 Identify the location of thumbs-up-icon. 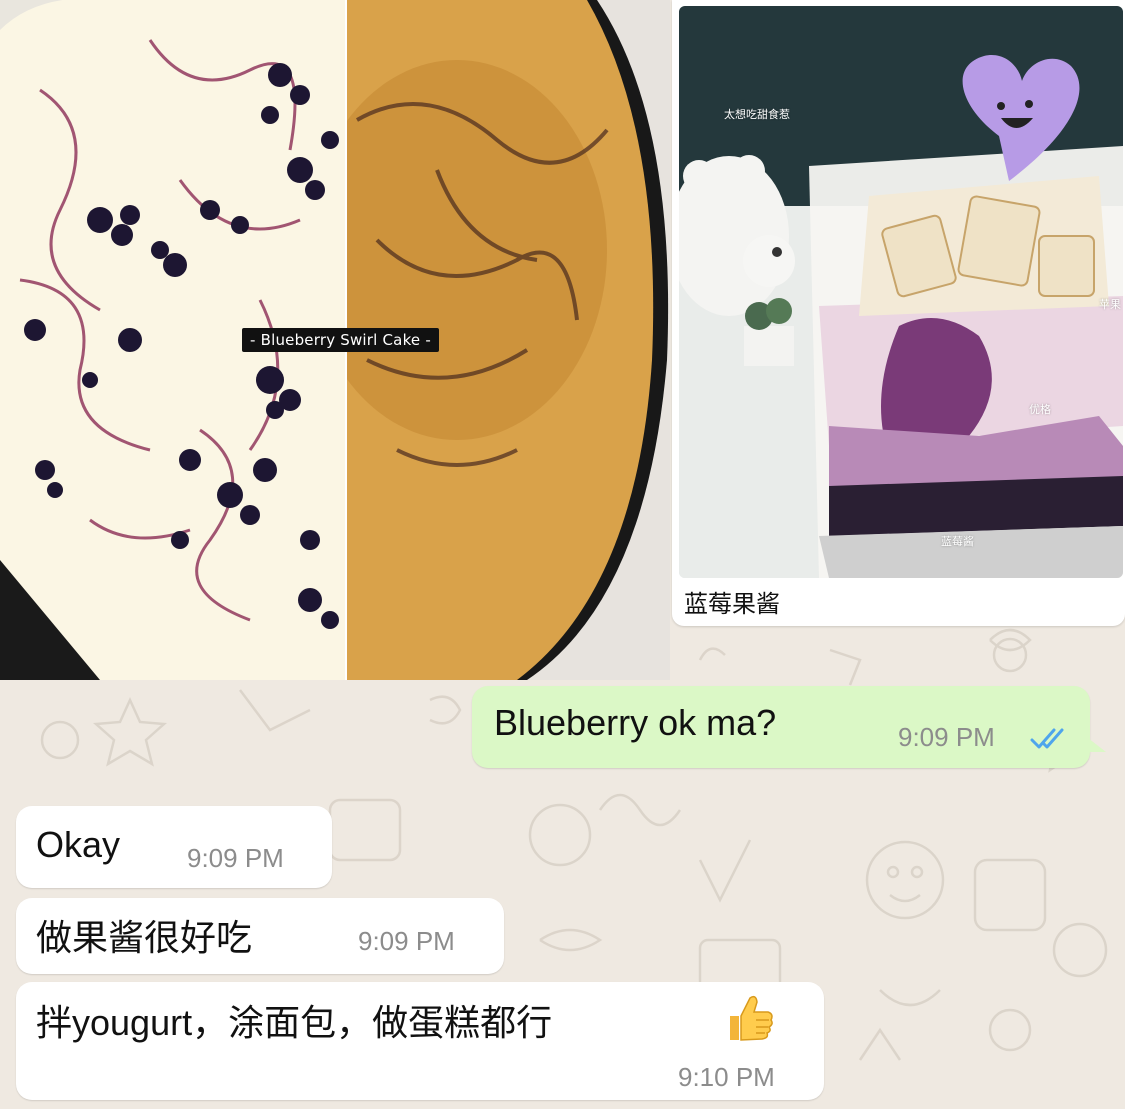
(751, 1018).